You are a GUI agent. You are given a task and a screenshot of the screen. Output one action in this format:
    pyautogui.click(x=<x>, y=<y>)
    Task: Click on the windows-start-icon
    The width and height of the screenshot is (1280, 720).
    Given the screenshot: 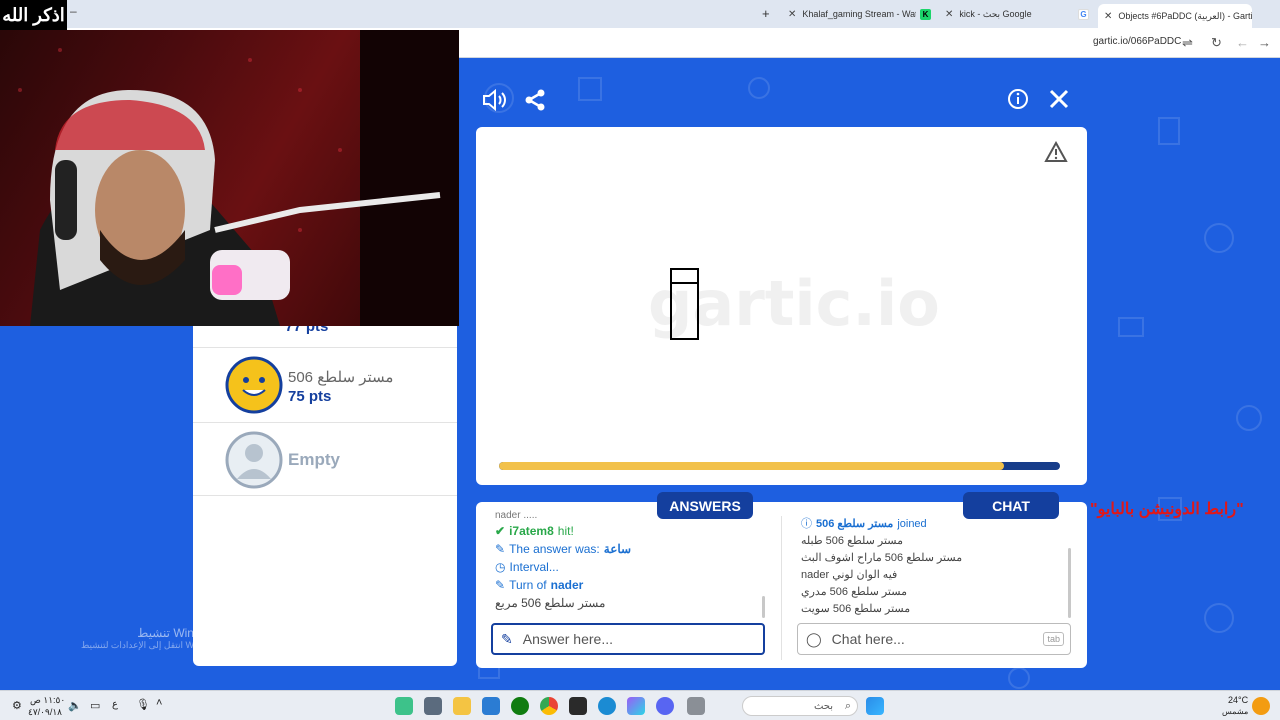 What is the action you would take?
    pyautogui.click(x=875, y=706)
    